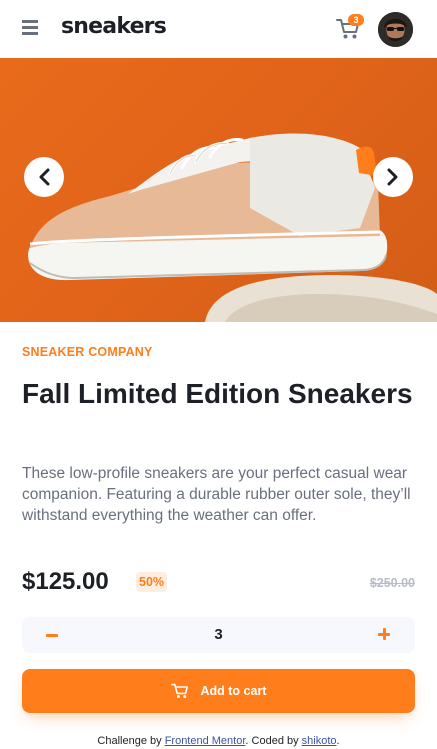  I want to click on previous-image-button, so click(44, 177).